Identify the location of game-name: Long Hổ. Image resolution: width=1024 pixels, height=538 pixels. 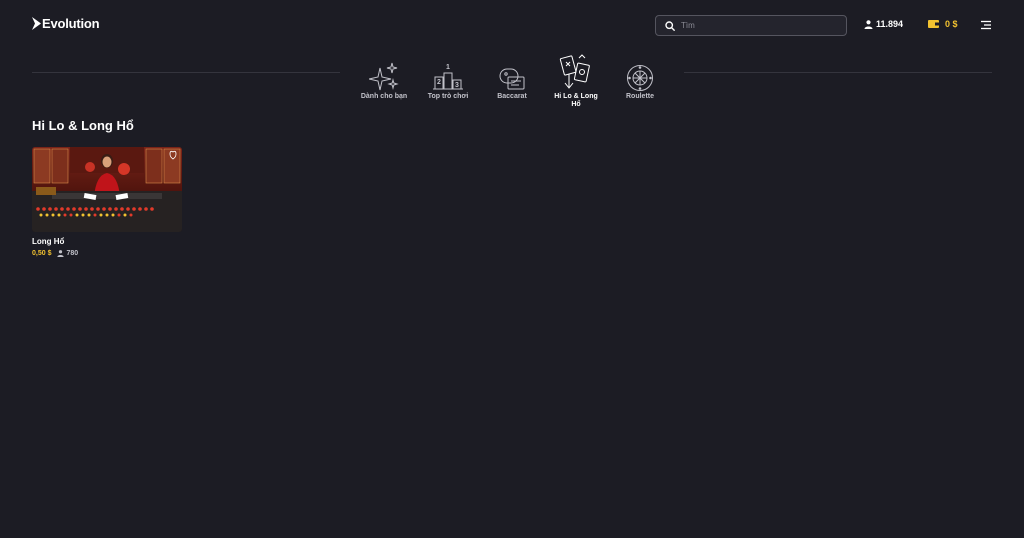
(48, 241).